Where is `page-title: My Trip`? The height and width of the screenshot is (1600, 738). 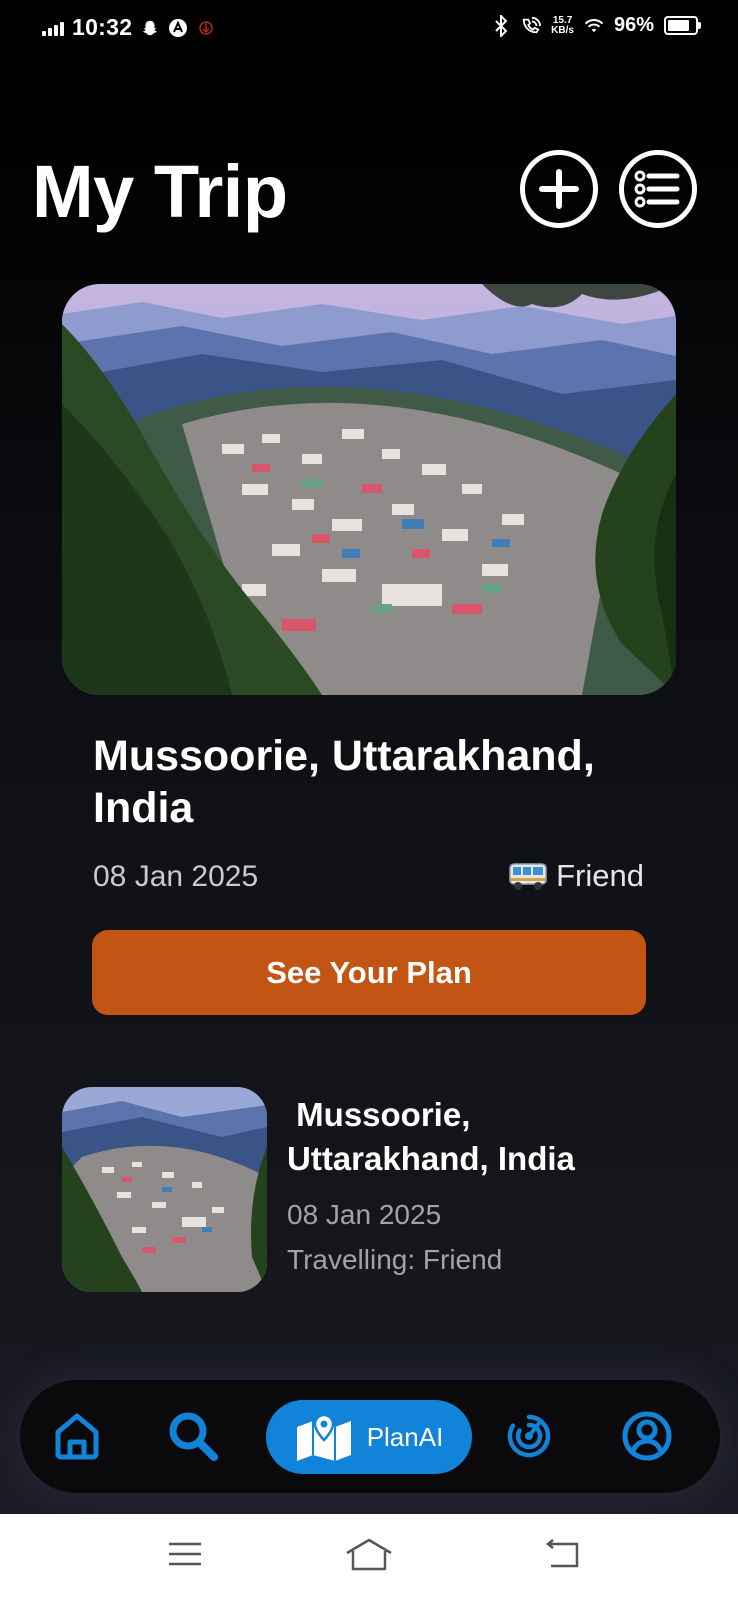
page-title: My Trip is located at coordinates (160, 191).